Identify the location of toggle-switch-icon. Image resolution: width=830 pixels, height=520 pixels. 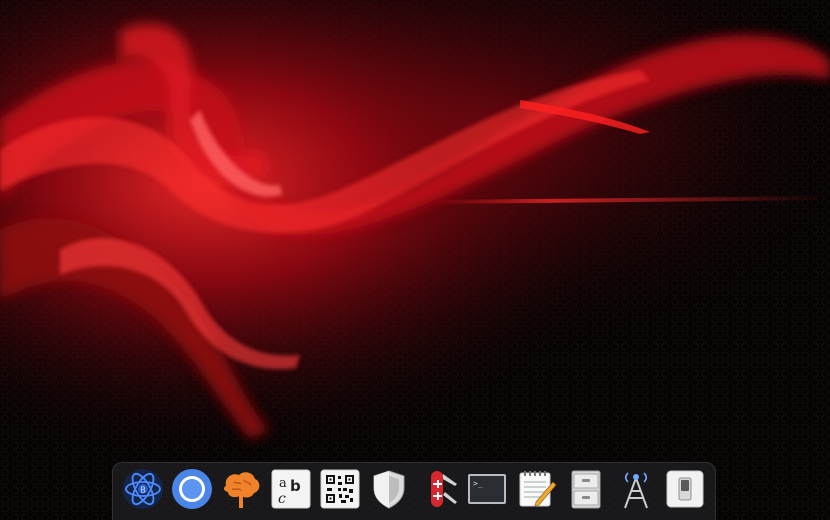
(685, 489).